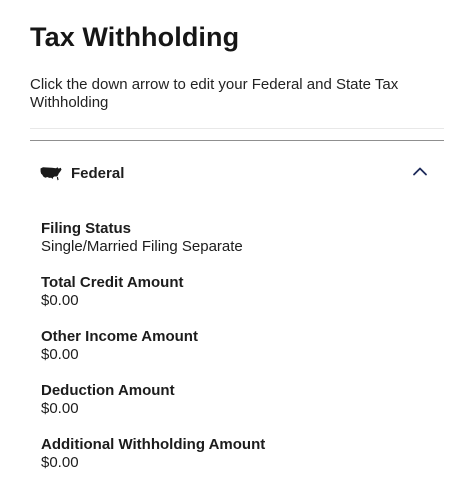 The width and height of the screenshot is (474, 495). I want to click on field-label: Additional Withholding Amount, so click(153, 444).